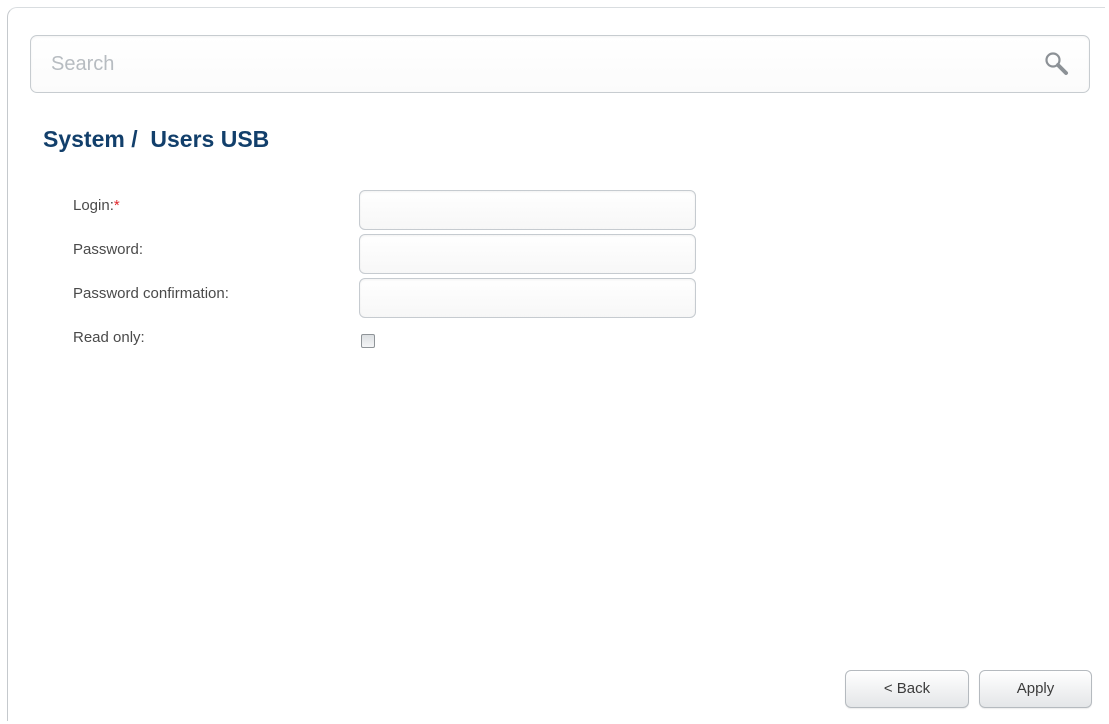 The width and height of the screenshot is (1109, 724). Describe the element at coordinates (1035, 689) in the screenshot. I see `apply-button: Apply` at that location.